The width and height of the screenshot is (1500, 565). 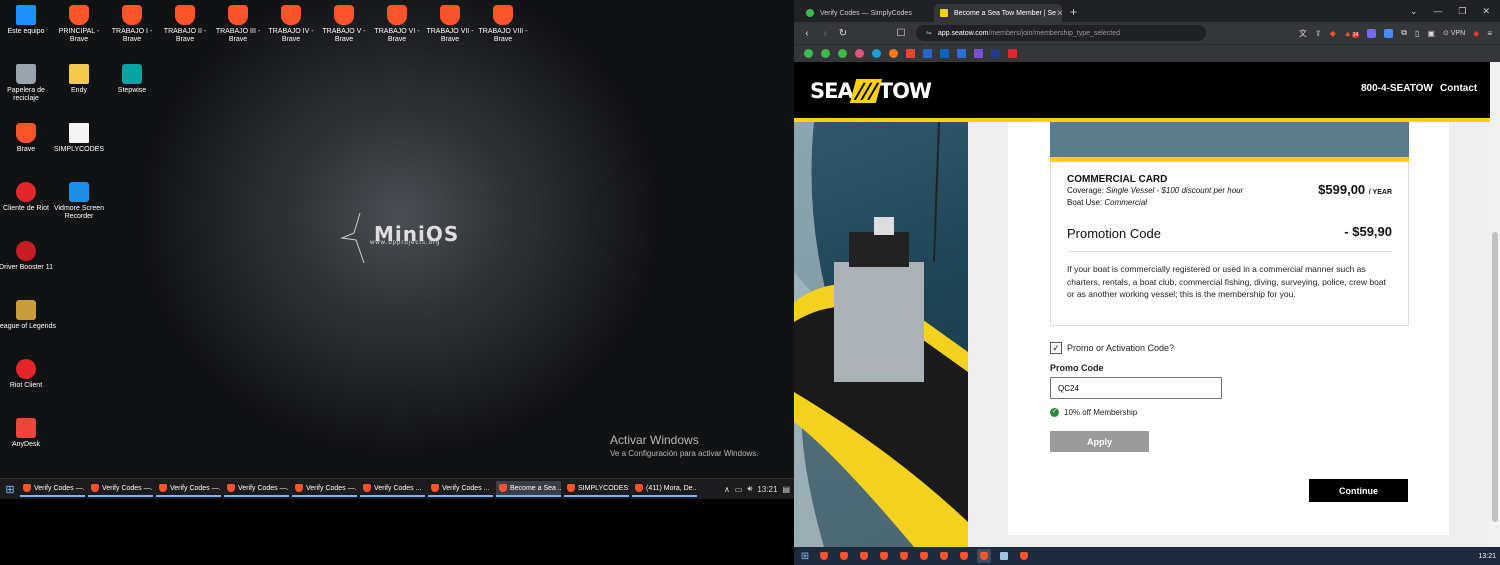 What do you see at coordinates (185, 24) in the screenshot?
I see `desktop-icon: TRABAJO II - Brave` at bounding box center [185, 24].